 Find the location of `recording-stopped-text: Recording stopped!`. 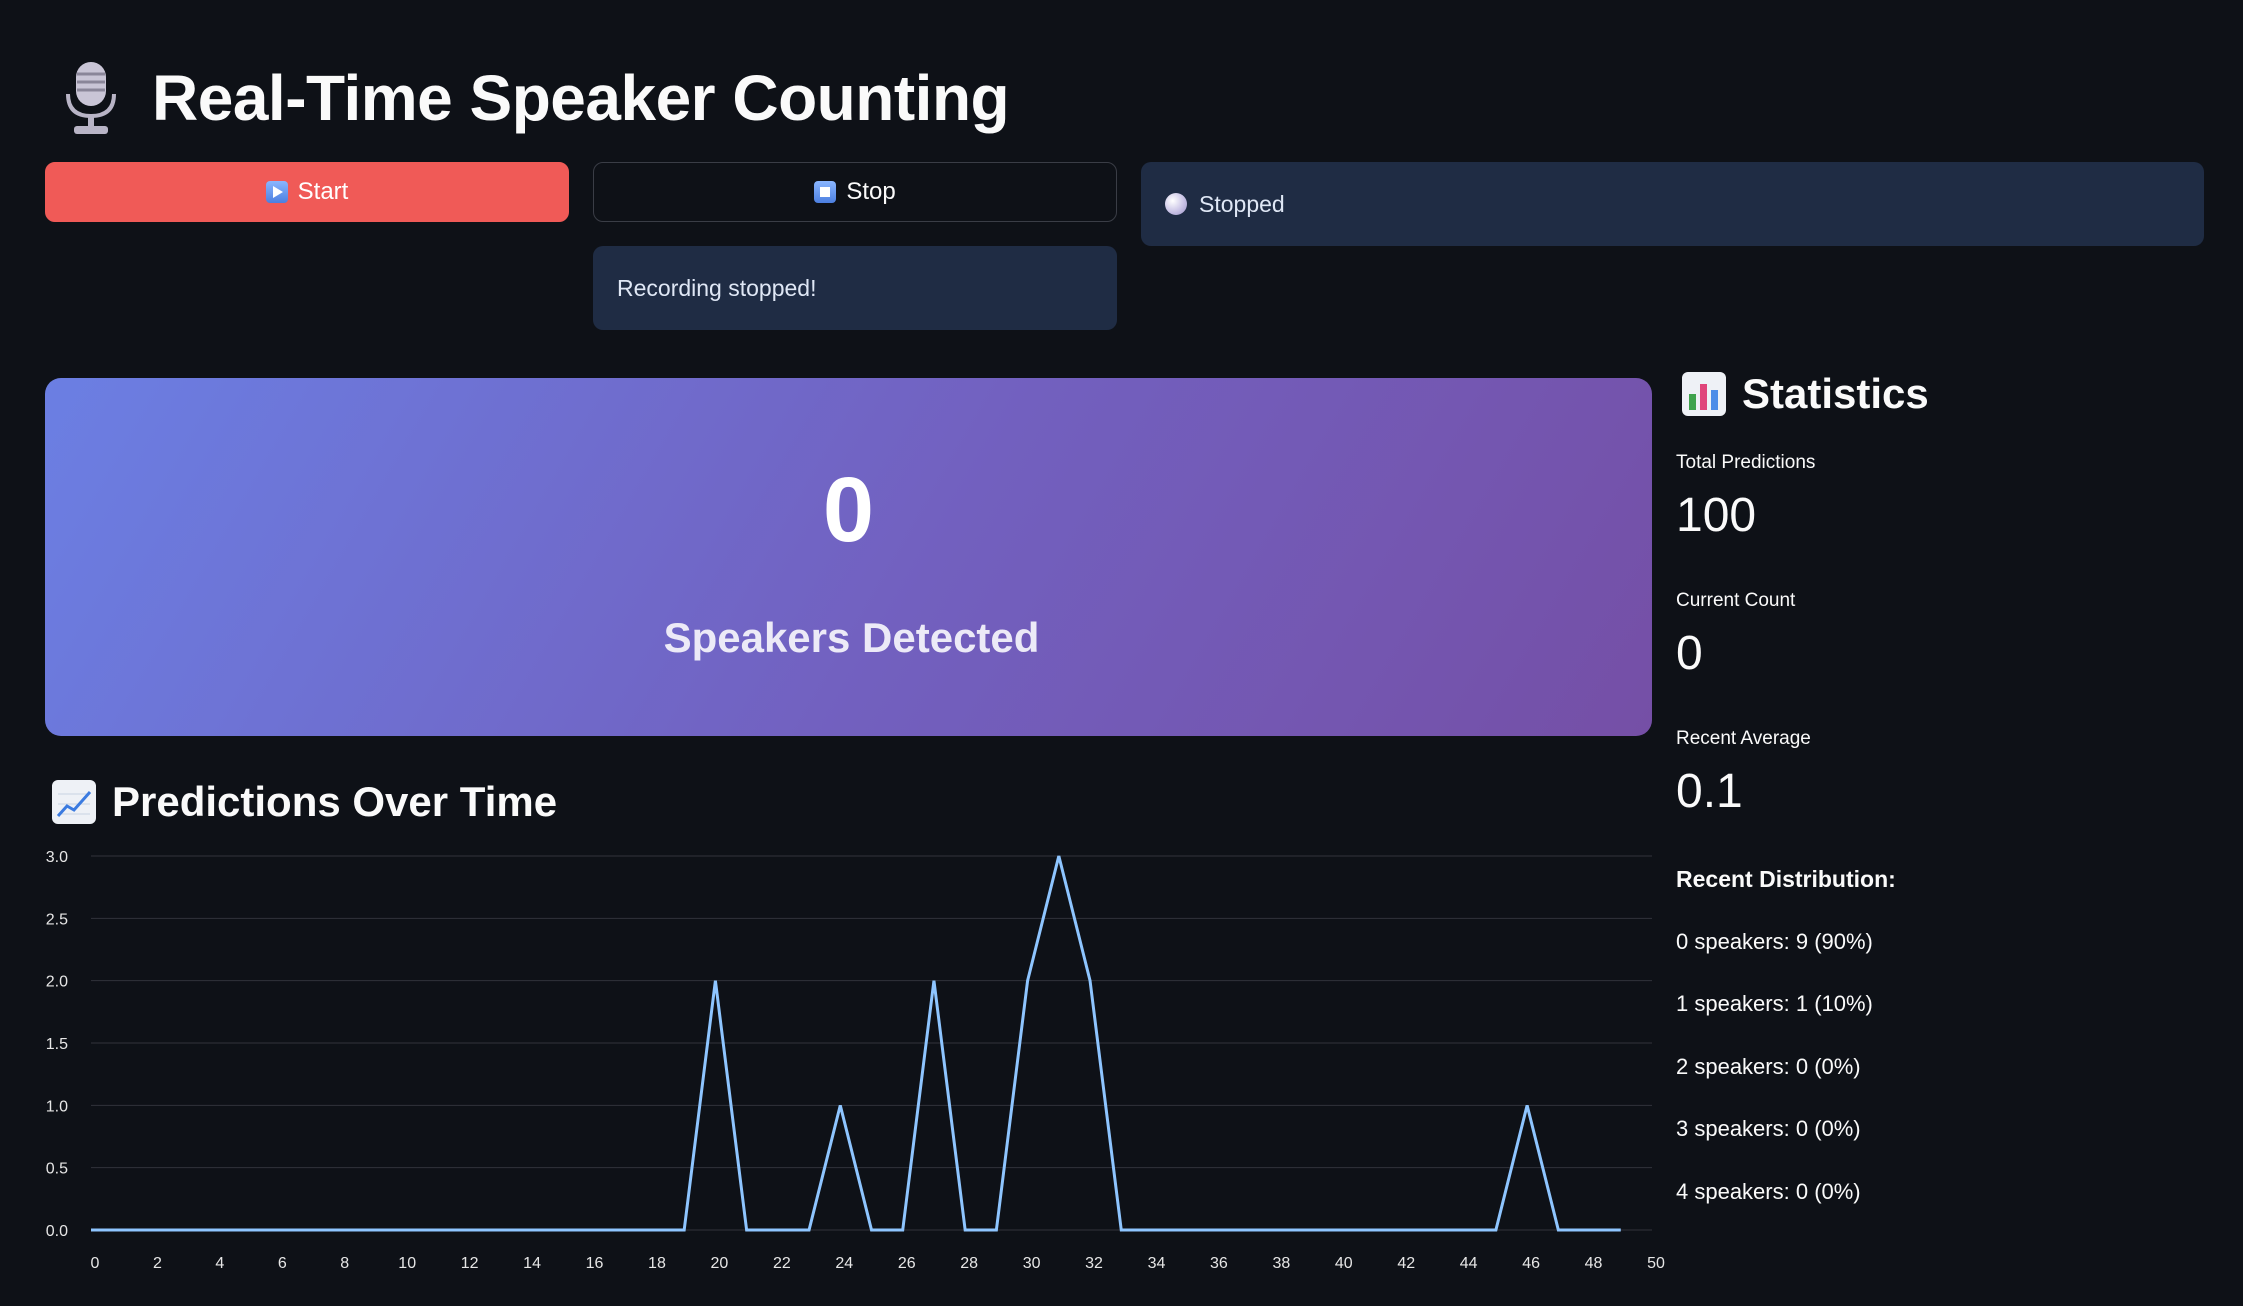

recording-stopped-text: Recording stopped! is located at coordinates (717, 287).